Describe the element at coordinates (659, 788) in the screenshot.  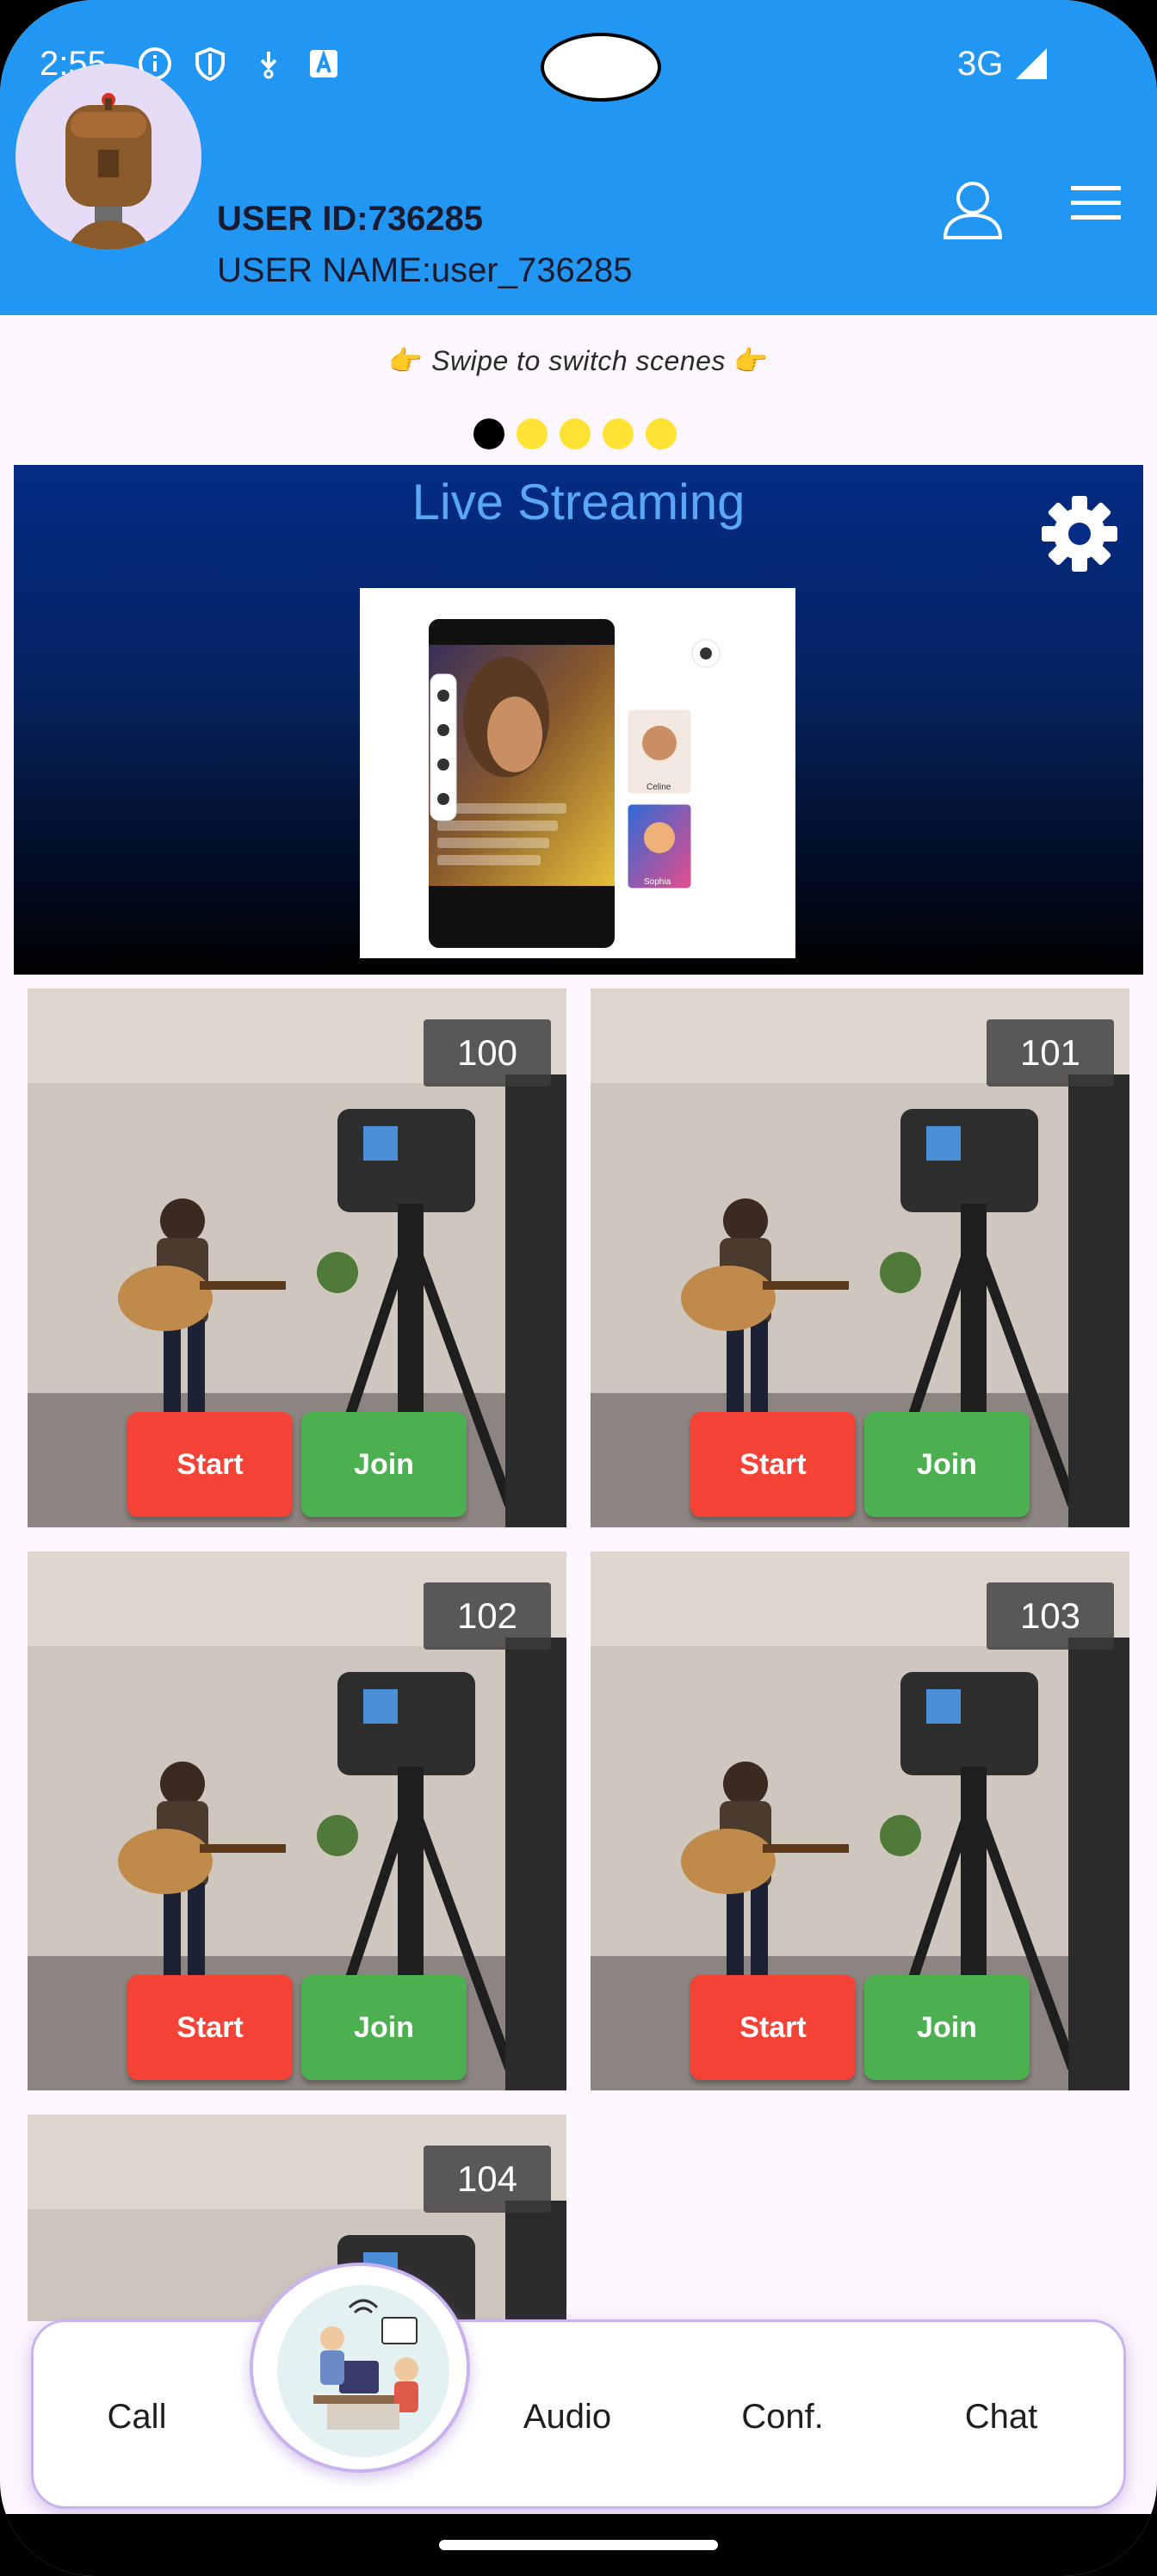
I see `preview-host-name: Celine` at that location.